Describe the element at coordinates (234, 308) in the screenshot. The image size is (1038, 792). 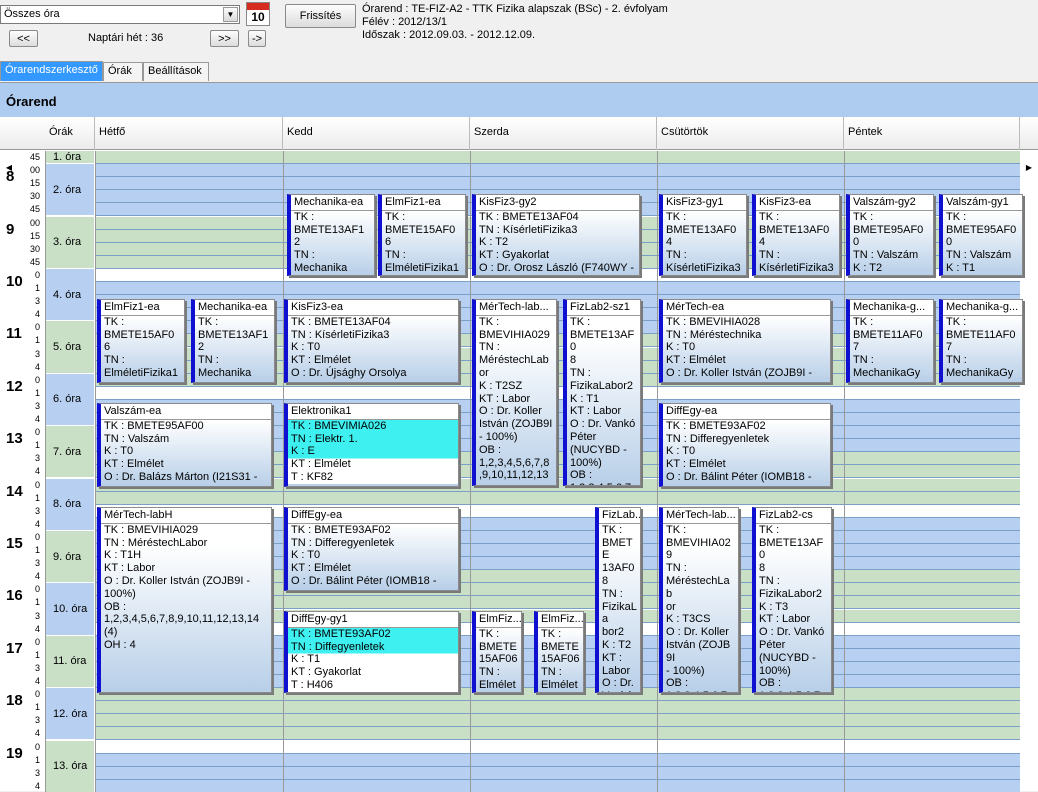
I see `lesson-card-title: Mechanika-ea` at that location.